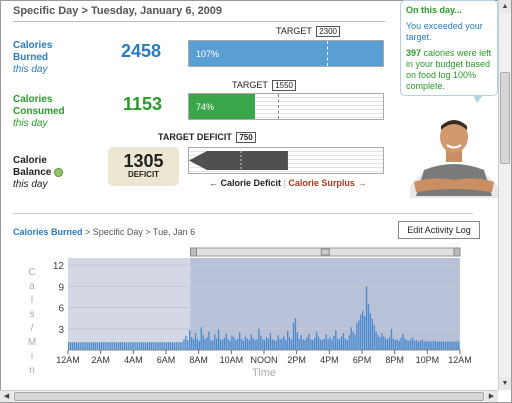 Image resolution: width=512 pixels, height=403 pixels. What do you see at coordinates (362, 183) in the screenshot?
I see `surplus-arrow-icon: →` at bounding box center [362, 183].